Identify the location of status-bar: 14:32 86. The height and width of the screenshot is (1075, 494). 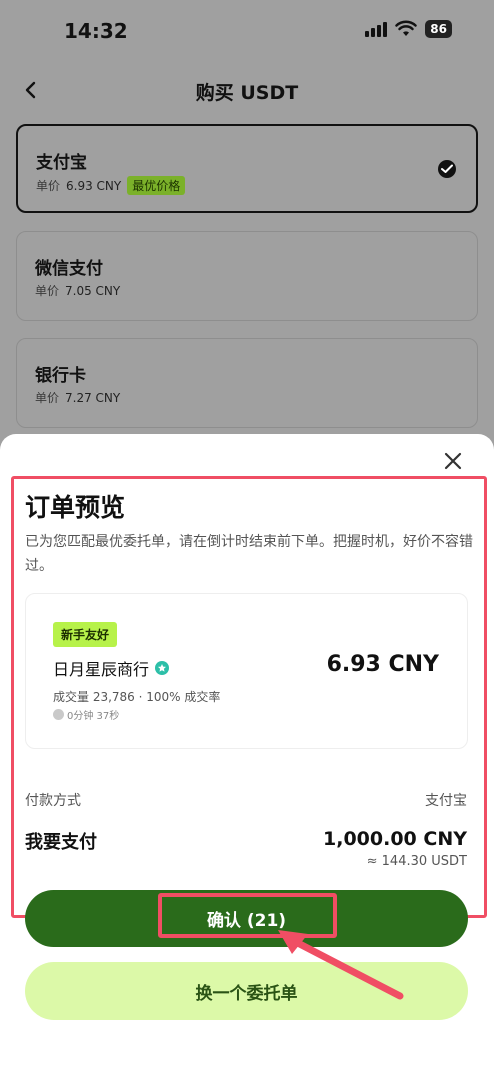
(247, 30).